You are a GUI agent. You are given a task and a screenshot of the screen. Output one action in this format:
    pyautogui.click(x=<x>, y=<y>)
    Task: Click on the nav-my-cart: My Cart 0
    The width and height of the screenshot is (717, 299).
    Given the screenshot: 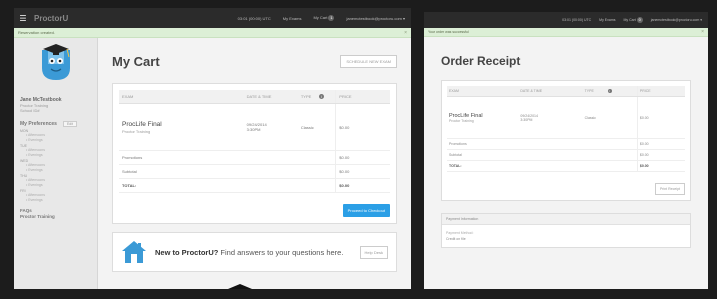 What is the action you would take?
    pyautogui.click(x=633, y=20)
    